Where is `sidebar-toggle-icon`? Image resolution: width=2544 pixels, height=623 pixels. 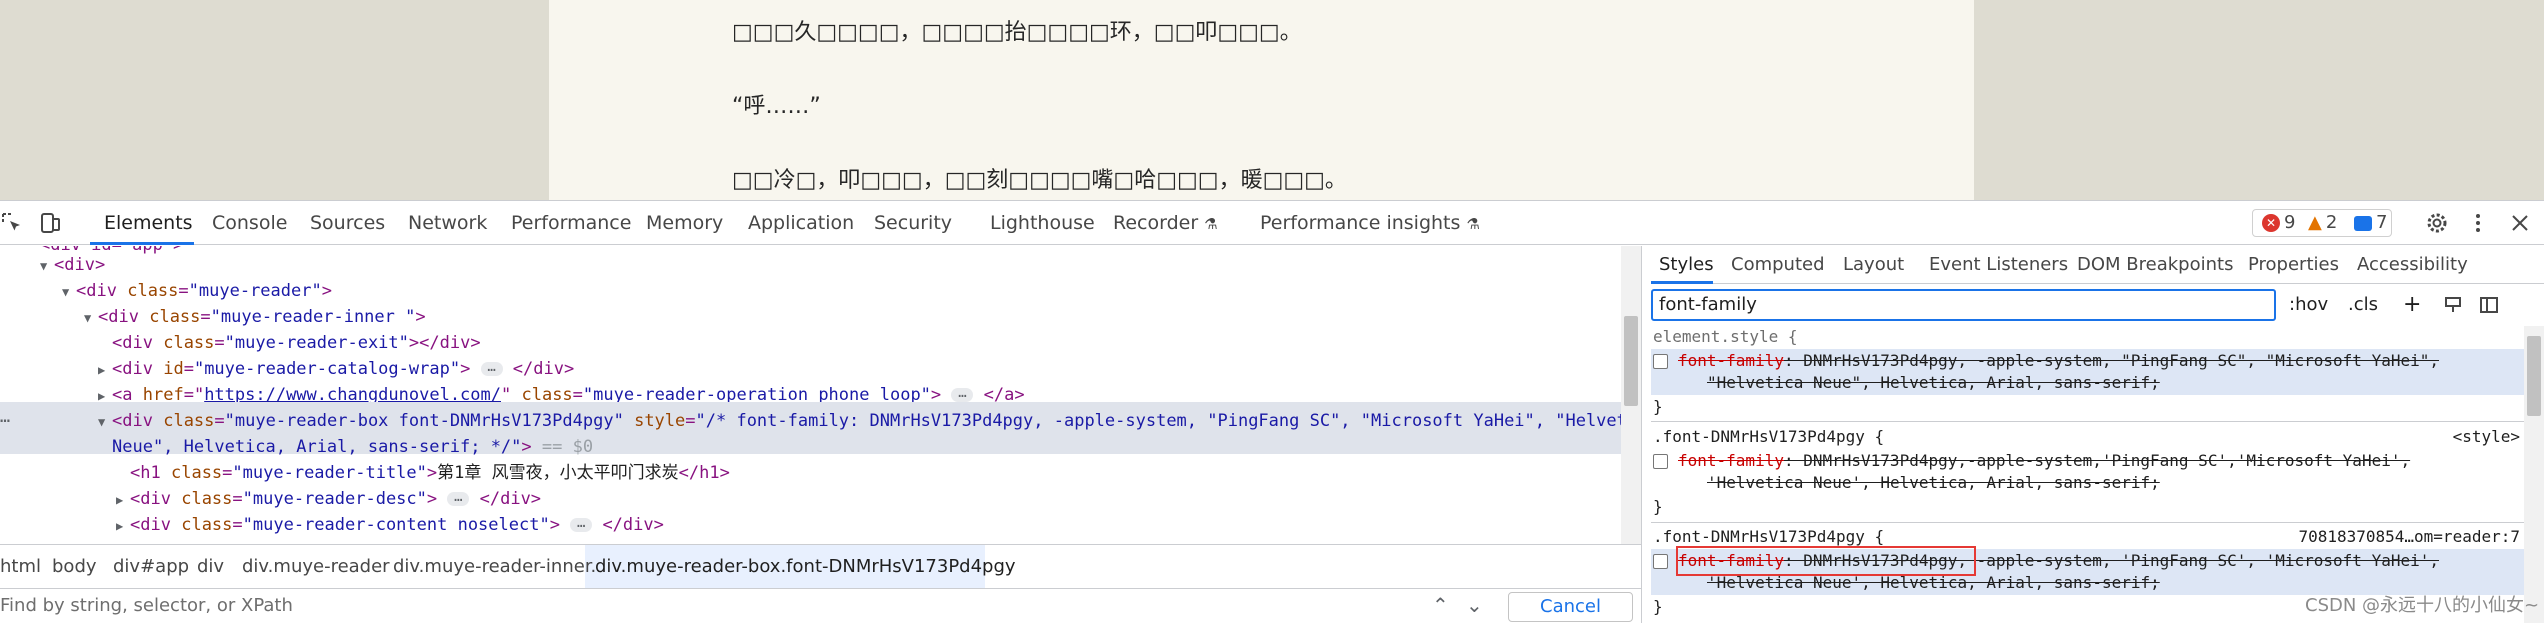
sidebar-toggle-icon is located at coordinates (2489, 305).